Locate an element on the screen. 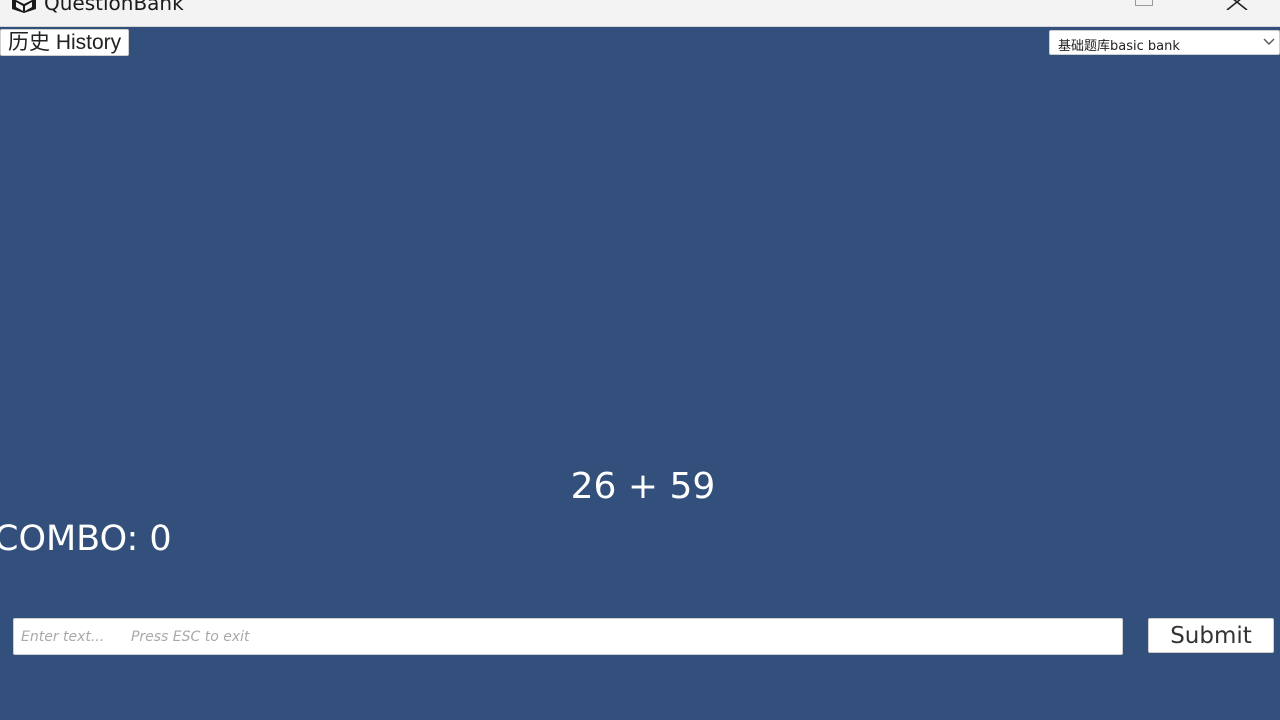 This screenshot has height=720, width=1280. question-bank-select: 基础题库basic bank is located at coordinates (1164, 42).